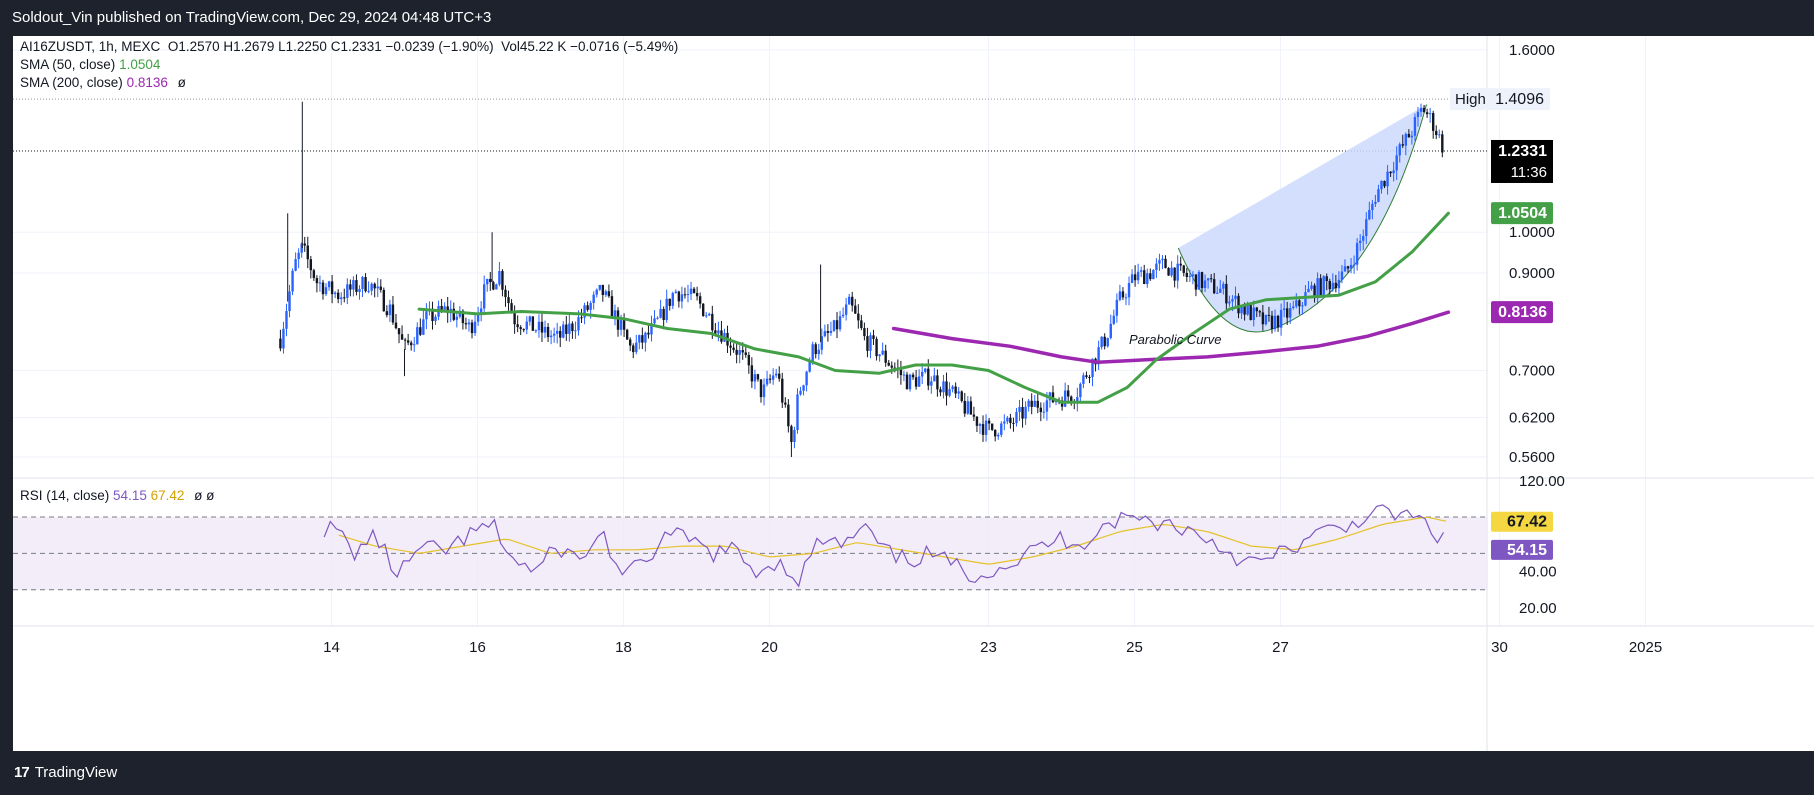 The width and height of the screenshot is (1814, 795). I want to click on visibility-icon: ø, so click(182, 82).